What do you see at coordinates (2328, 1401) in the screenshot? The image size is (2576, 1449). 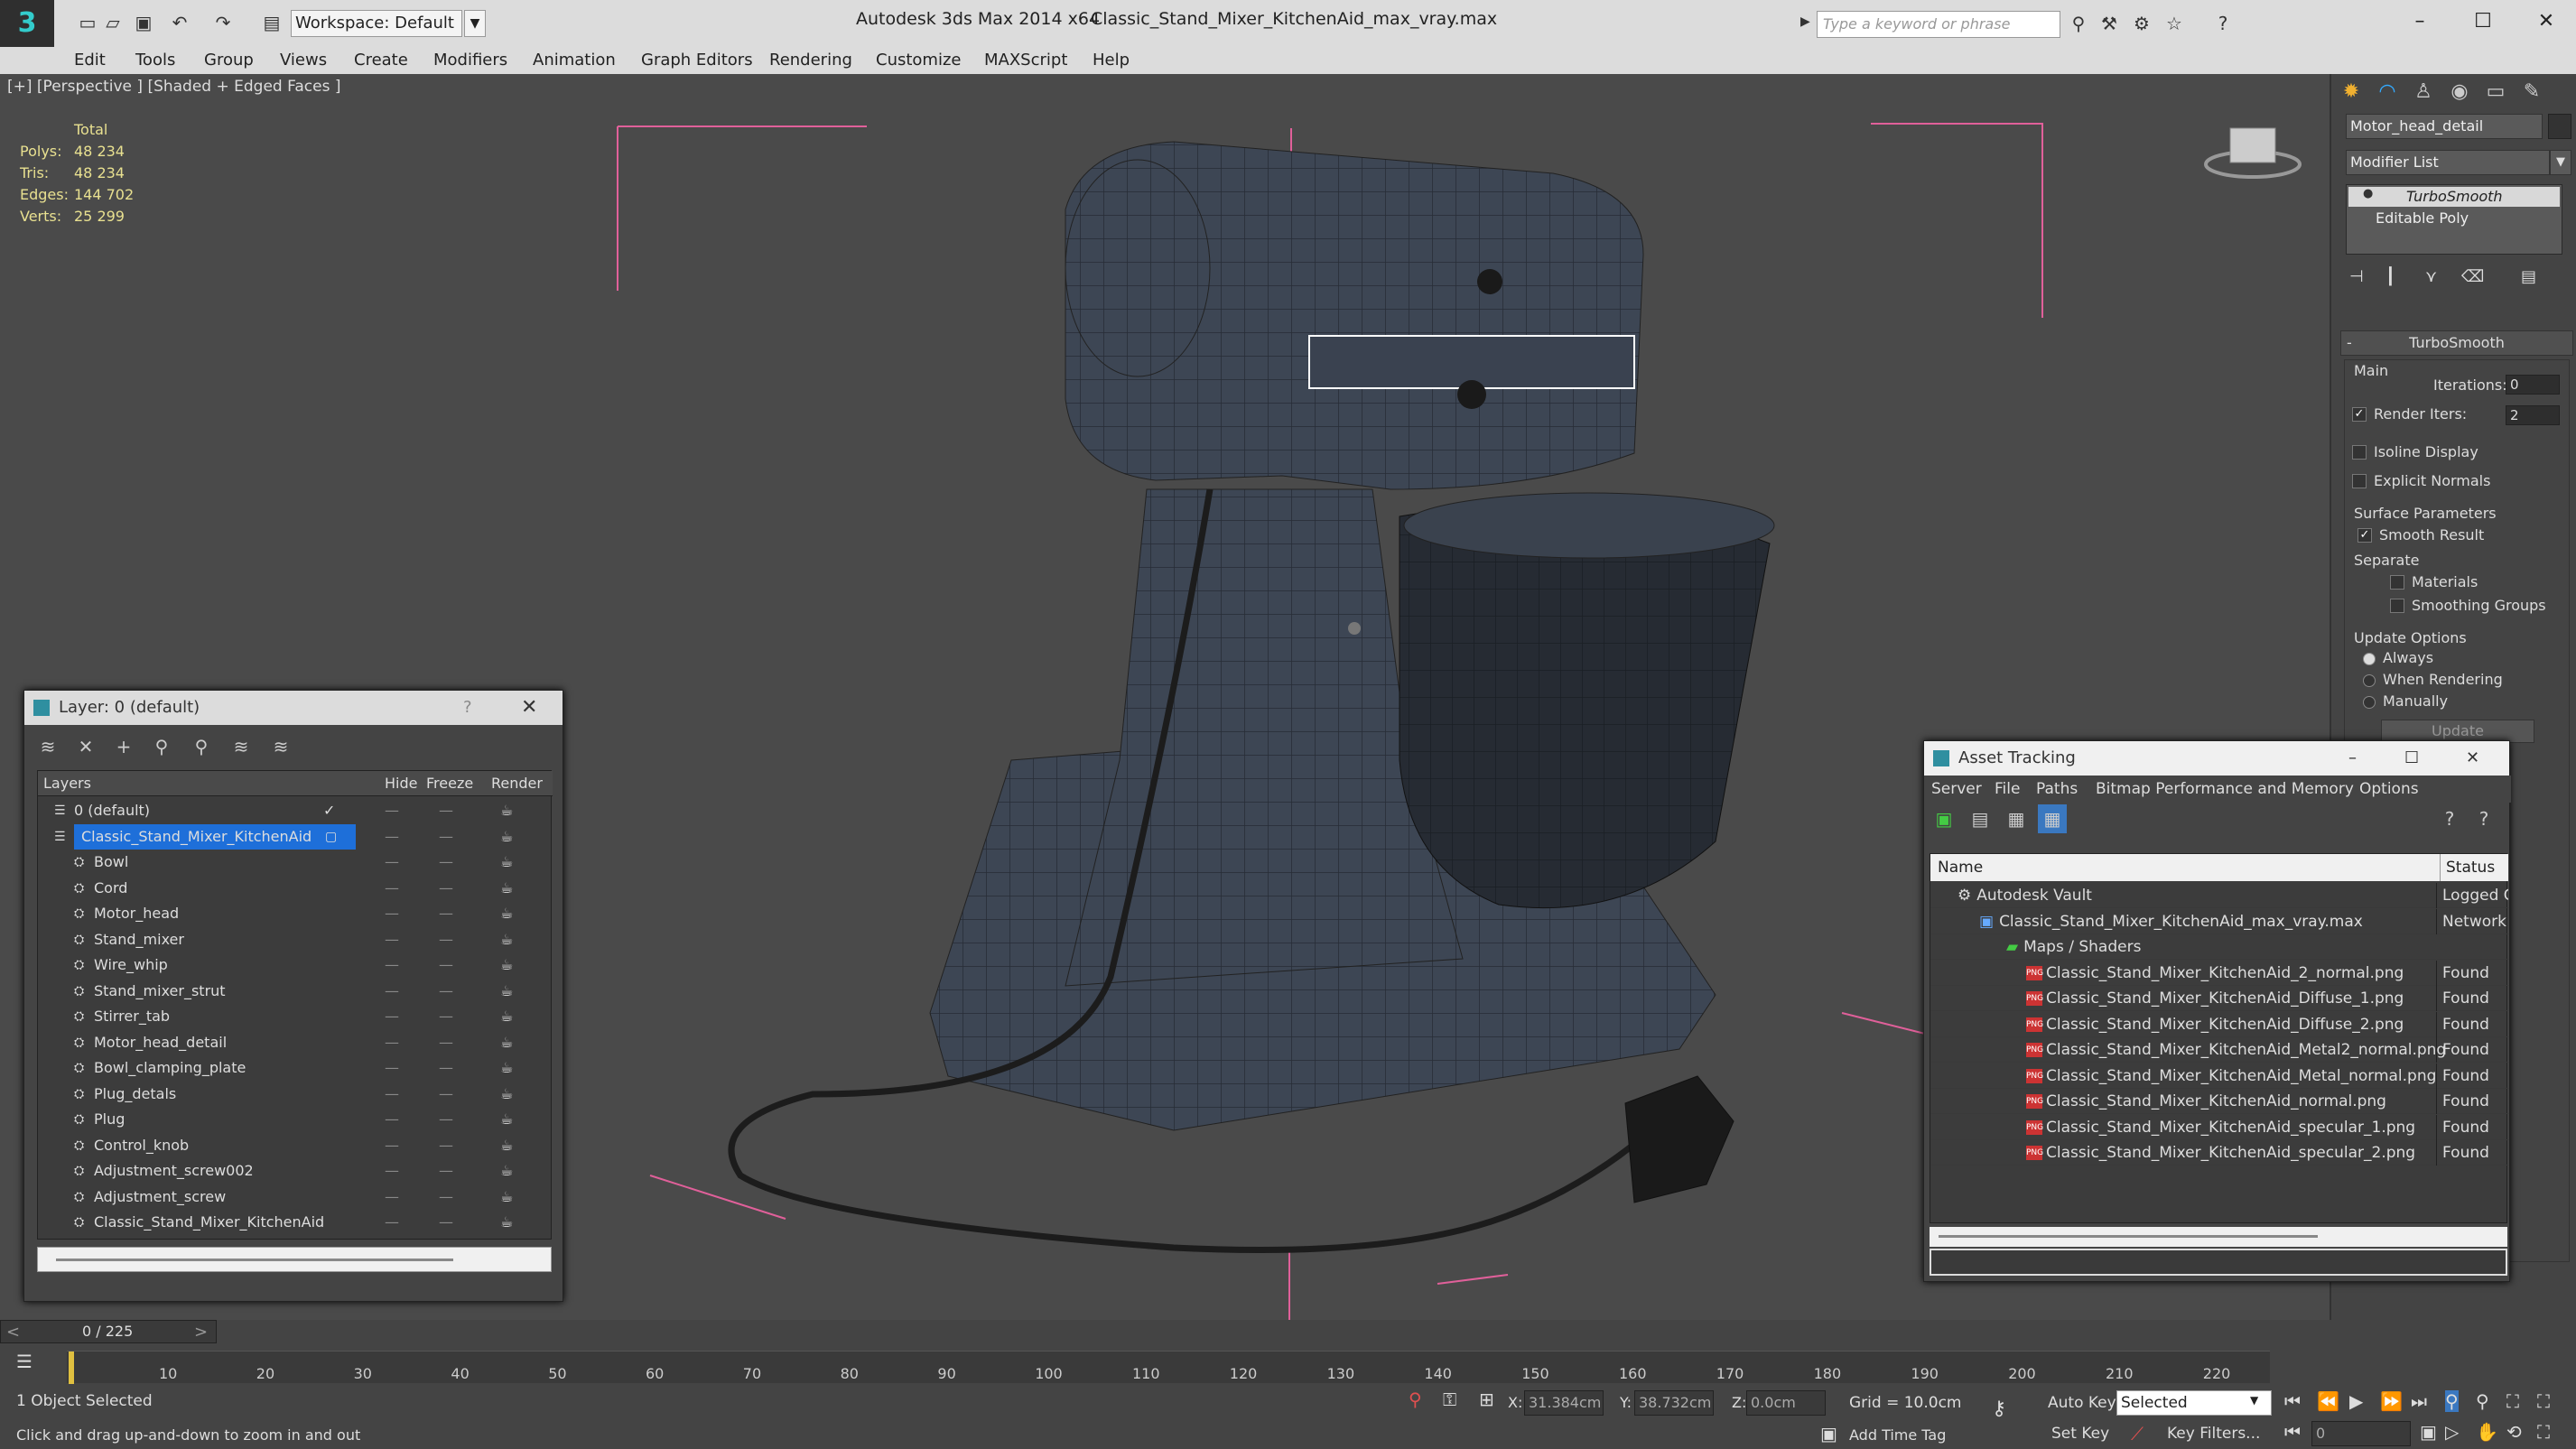 I see `previous-frame-icon: ⏪` at bounding box center [2328, 1401].